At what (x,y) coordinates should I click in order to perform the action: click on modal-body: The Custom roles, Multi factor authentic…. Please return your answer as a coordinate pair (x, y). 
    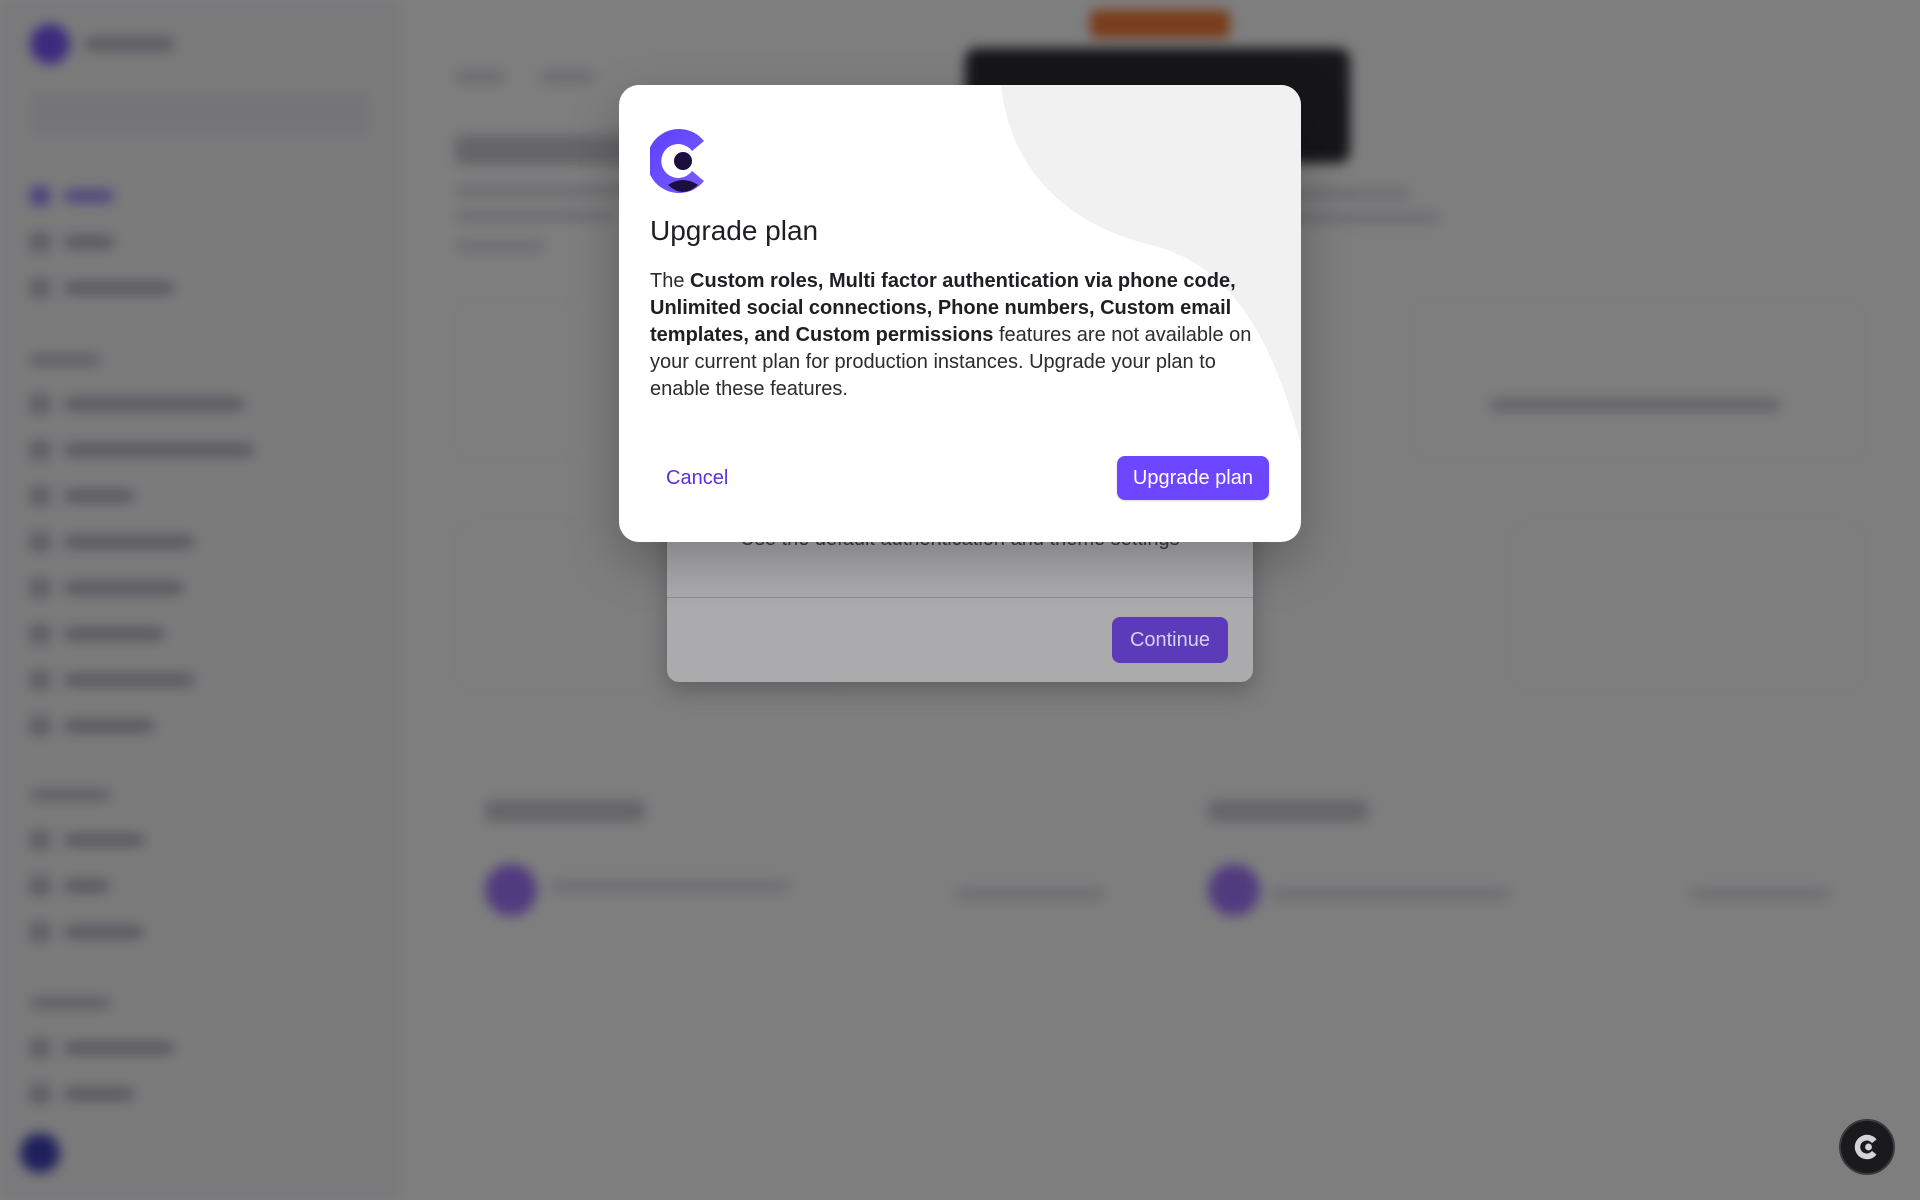
    Looking at the image, I should click on (960, 335).